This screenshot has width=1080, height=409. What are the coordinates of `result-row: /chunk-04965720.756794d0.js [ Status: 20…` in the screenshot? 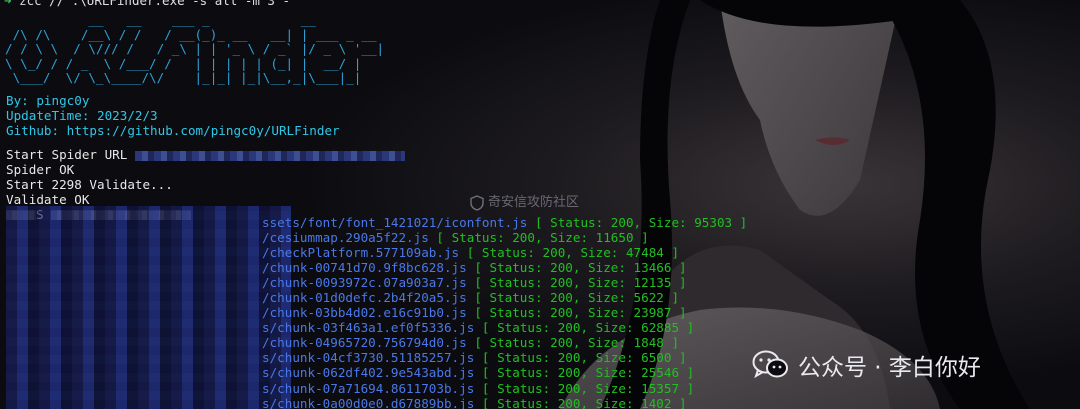 It's located at (504, 342).